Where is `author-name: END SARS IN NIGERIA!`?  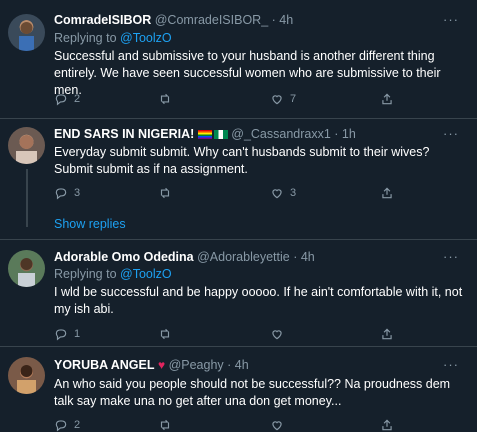
author-name: END SARS IN NIGERIA! is located at coordinates (124, 134).